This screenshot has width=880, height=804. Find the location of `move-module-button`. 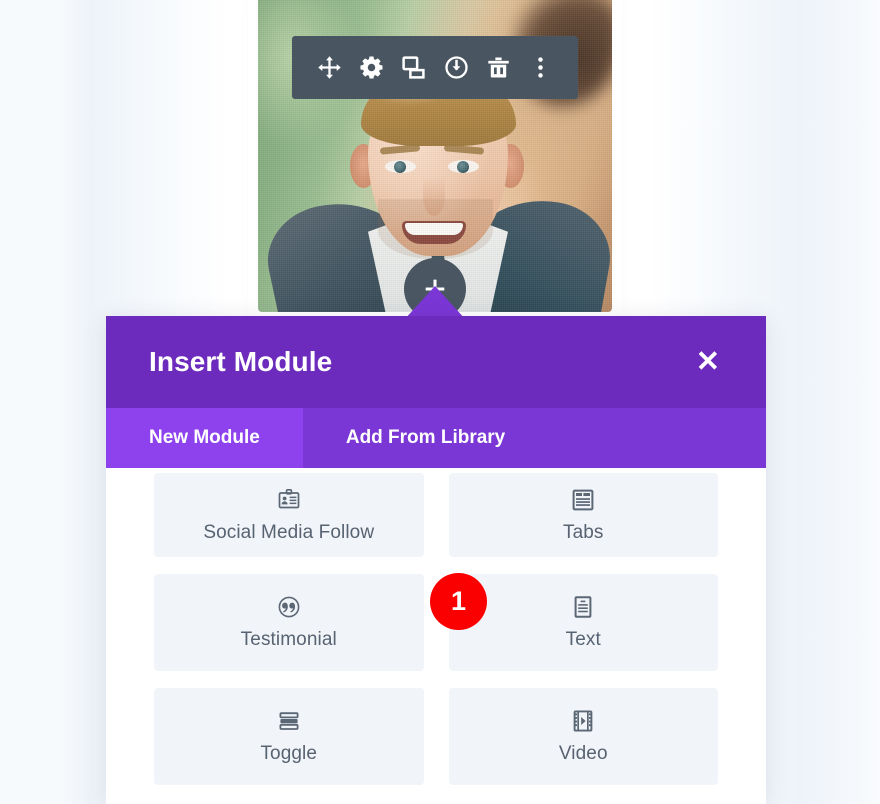

move-module-button is located at coordinates (329, 68).